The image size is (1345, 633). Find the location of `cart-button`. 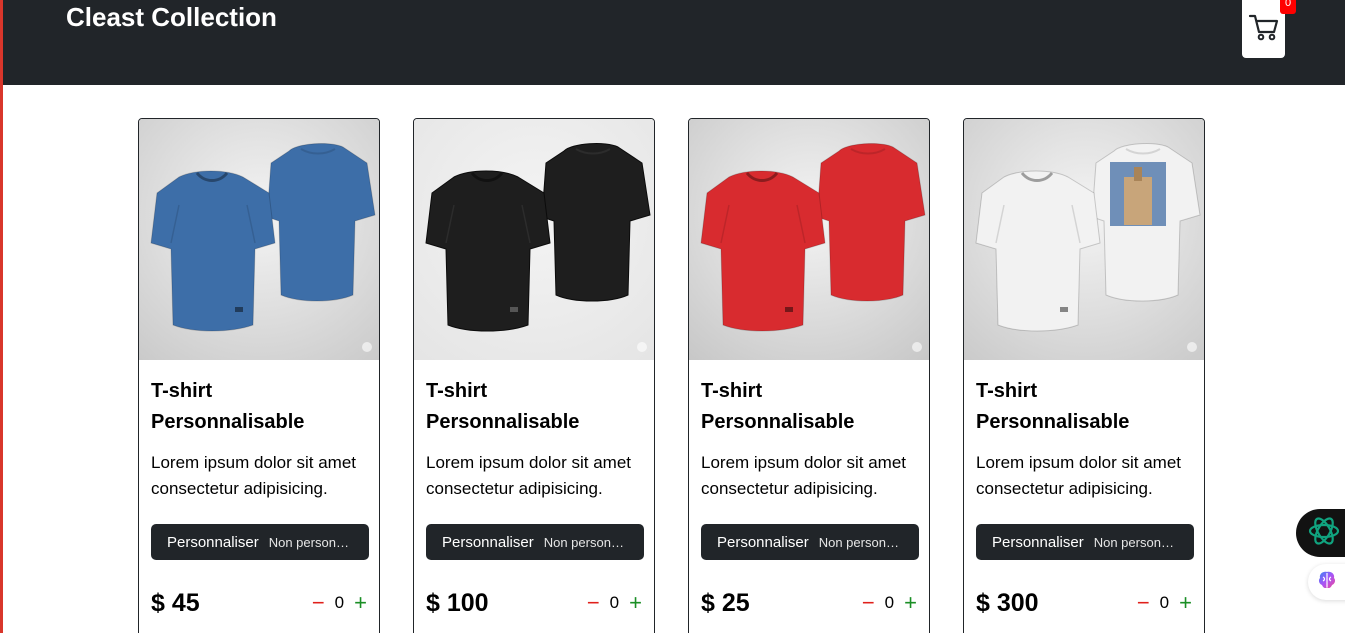

cart-button is located at coordinates (1263, 29).